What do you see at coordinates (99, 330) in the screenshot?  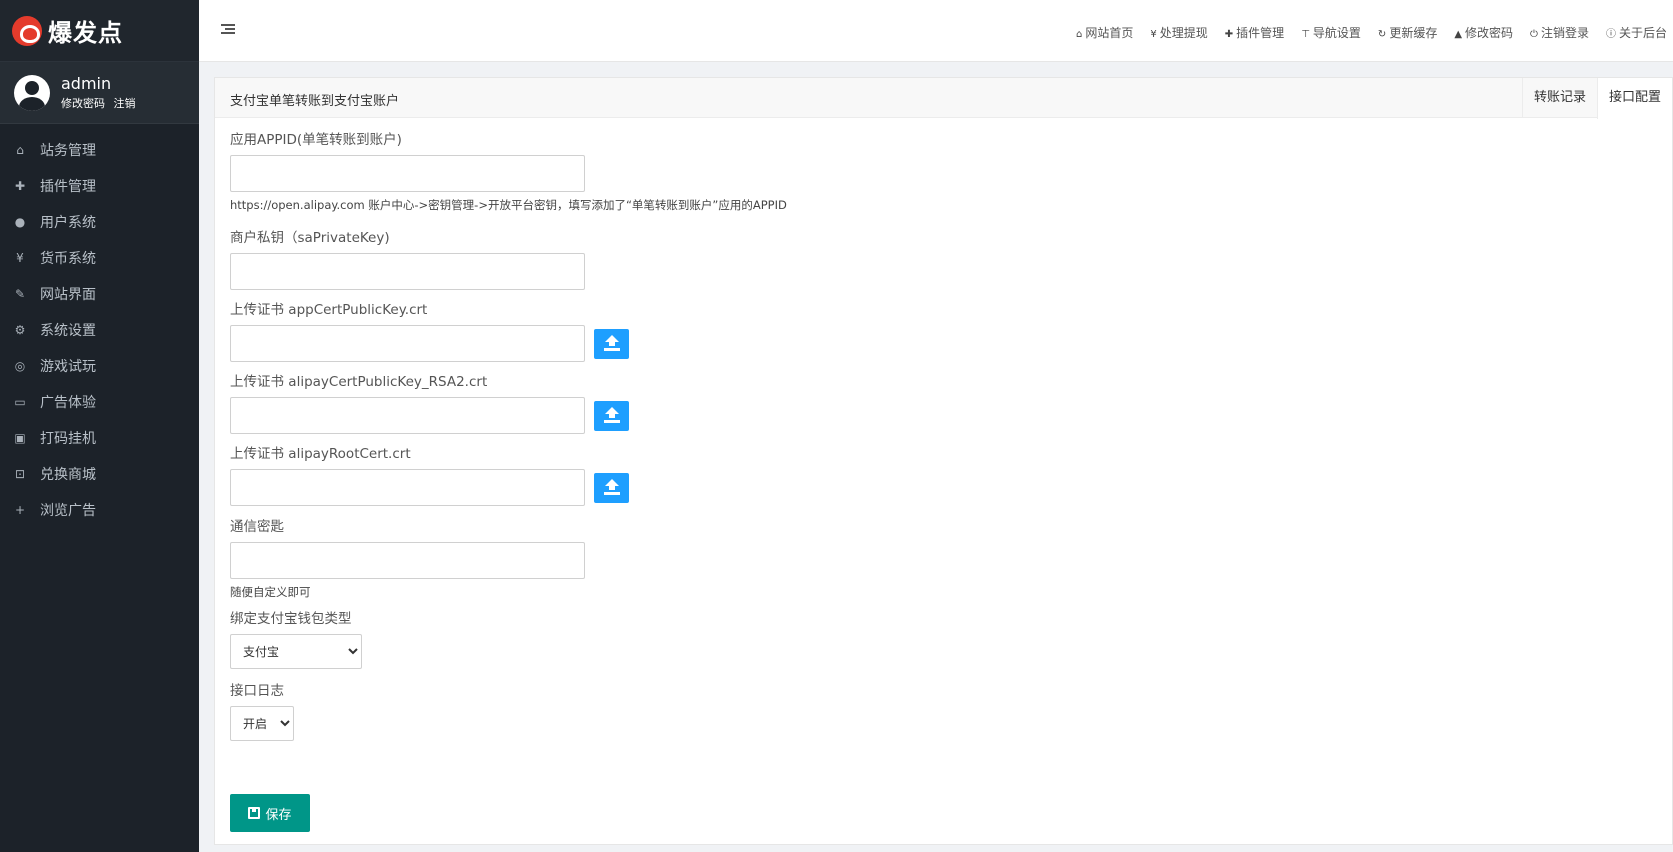 I see `sidebar-item-settings: ⚙ 系统设置` at bounding box center [99, 330].